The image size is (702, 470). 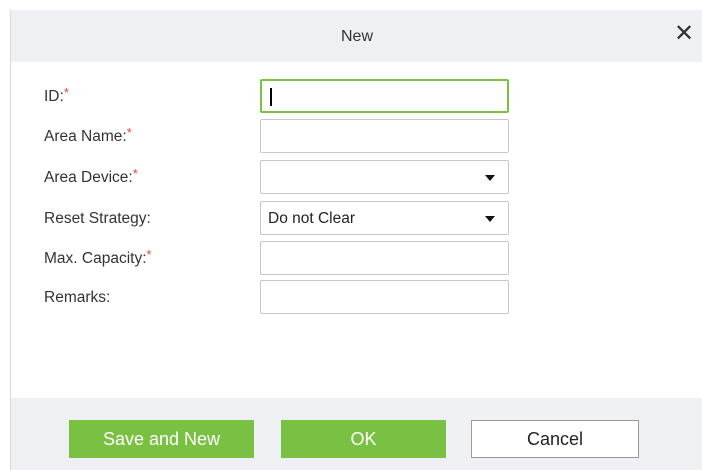 I want to click on reset-strategy-select: Do not Clear, so click(x=384, y=218).